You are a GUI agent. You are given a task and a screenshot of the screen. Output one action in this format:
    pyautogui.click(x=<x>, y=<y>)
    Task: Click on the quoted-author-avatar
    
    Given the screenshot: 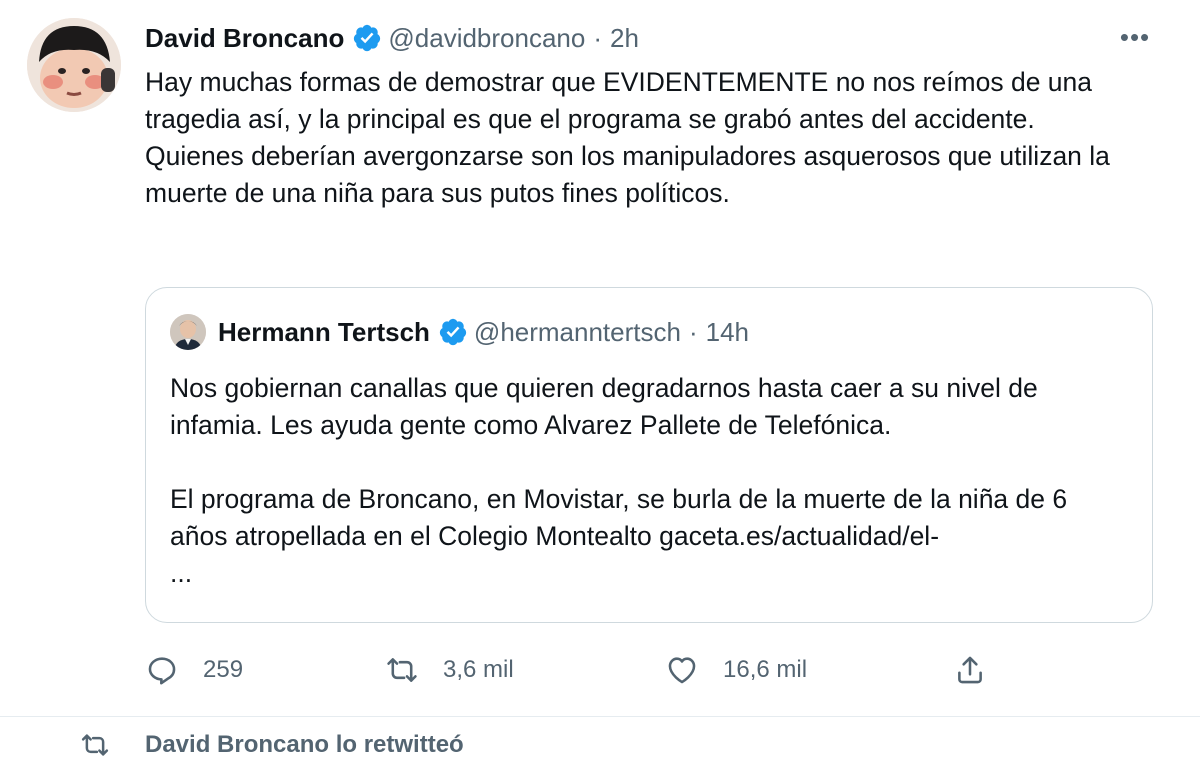 What is the action you would take?
    pyautogui.click(x=188, y=332)
    